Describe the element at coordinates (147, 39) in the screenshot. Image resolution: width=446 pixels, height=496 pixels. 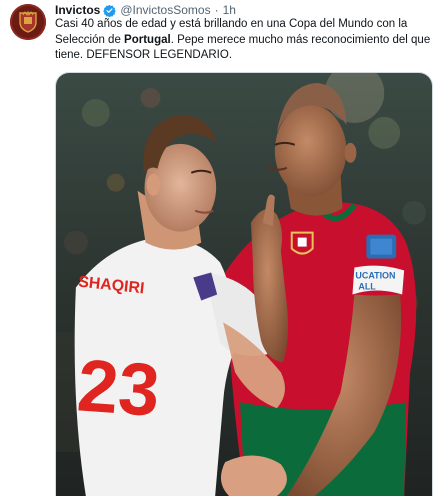
I see `tweet-text-bold: Portugal` at that location.